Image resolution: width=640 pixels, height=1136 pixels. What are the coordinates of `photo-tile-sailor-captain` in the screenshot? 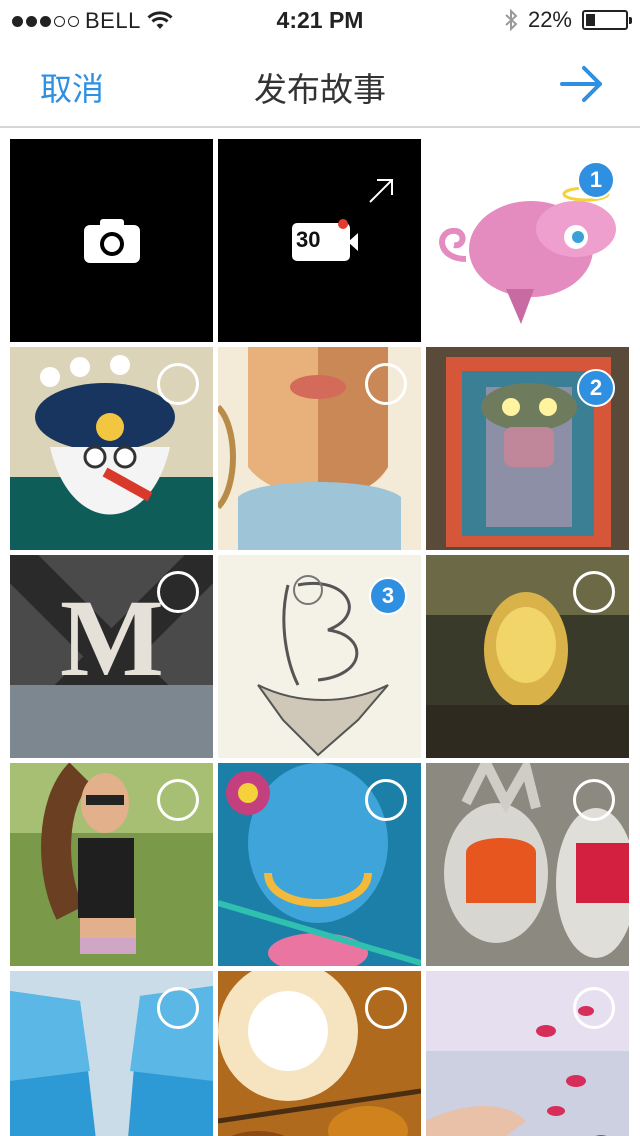 It's located at (111, 448).